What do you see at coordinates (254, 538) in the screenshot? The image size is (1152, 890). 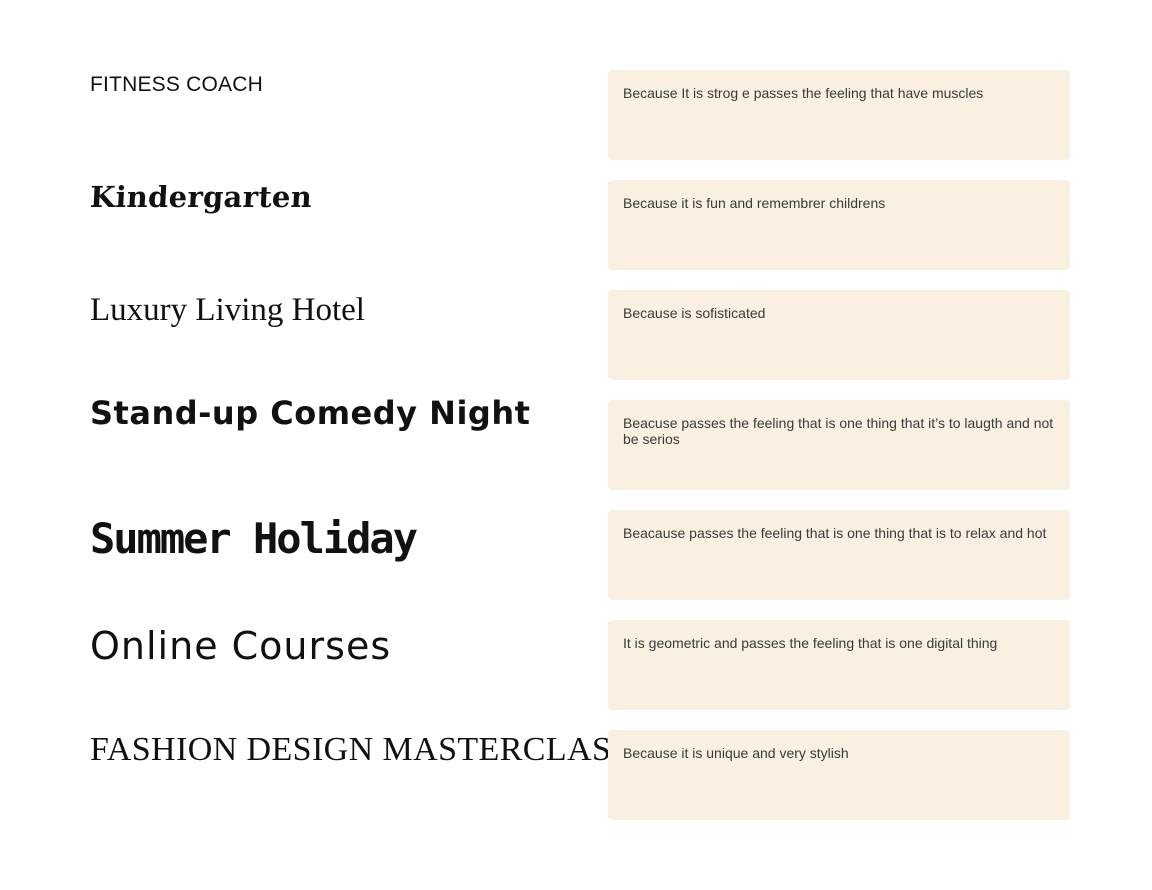 I see `font-sample-title: Summer Holiday` at bounding box center [254, 538].